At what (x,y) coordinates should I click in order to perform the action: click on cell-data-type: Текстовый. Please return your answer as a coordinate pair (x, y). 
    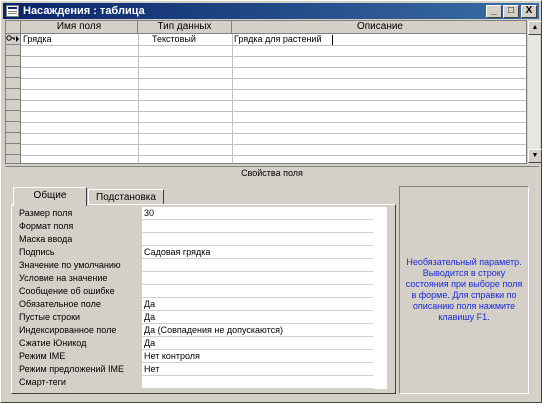
    Looking at the image, I should click on (191, 39).